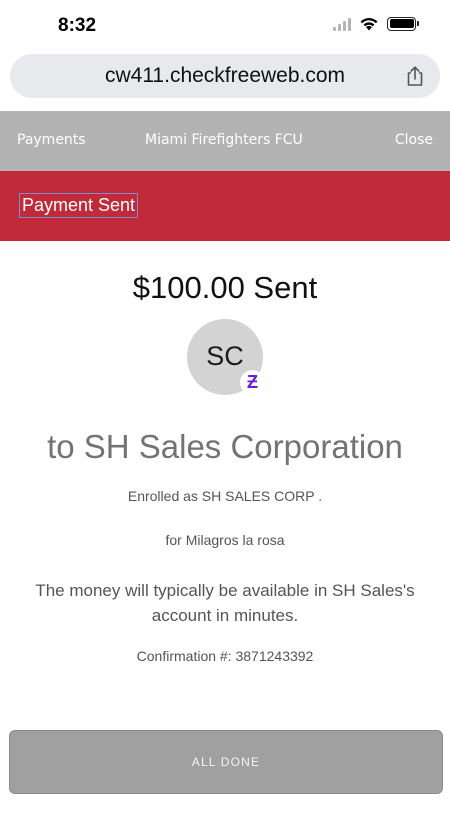  Describe the element at coordinates (369, 24) in the screenshot. I see `wifi-icon` at that location.